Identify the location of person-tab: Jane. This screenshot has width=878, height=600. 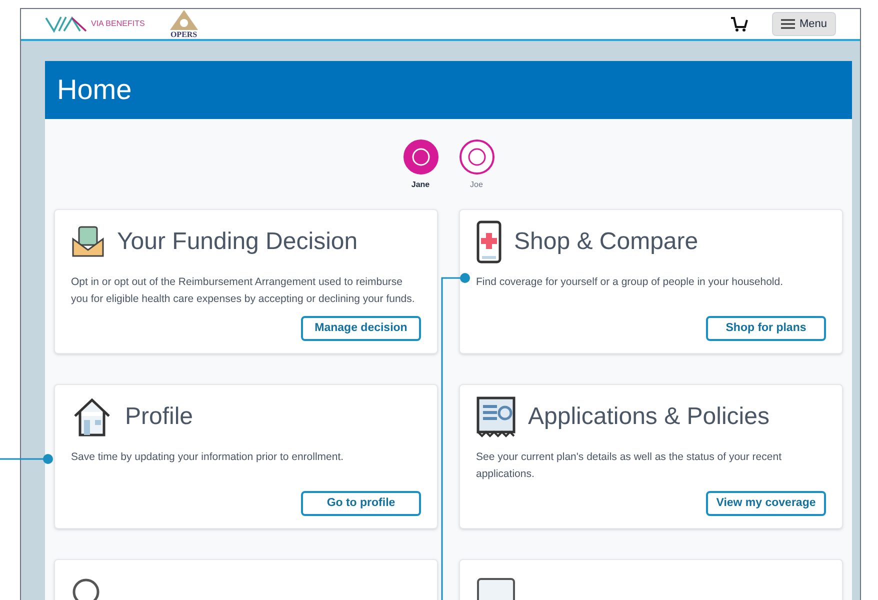
(420, 165).